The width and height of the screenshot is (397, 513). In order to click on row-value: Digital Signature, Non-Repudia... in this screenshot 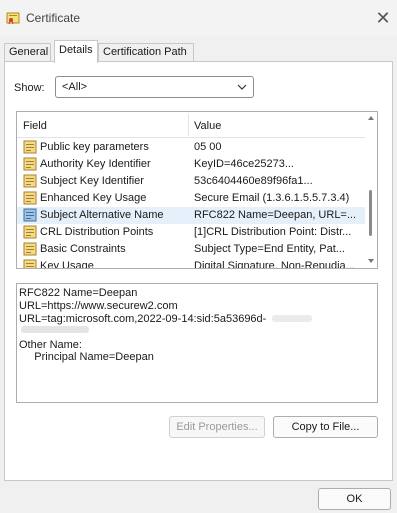, I will do `click(274, 264)`.